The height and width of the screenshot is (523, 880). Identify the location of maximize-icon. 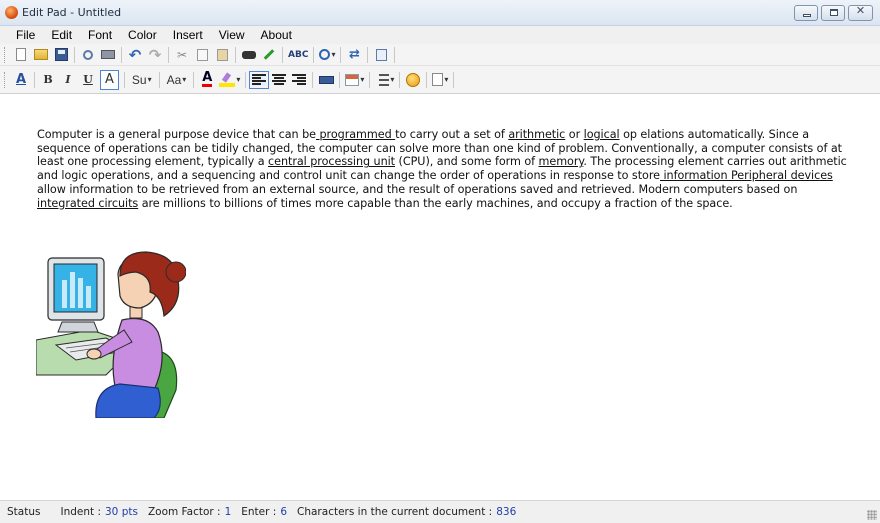
(834, 12).